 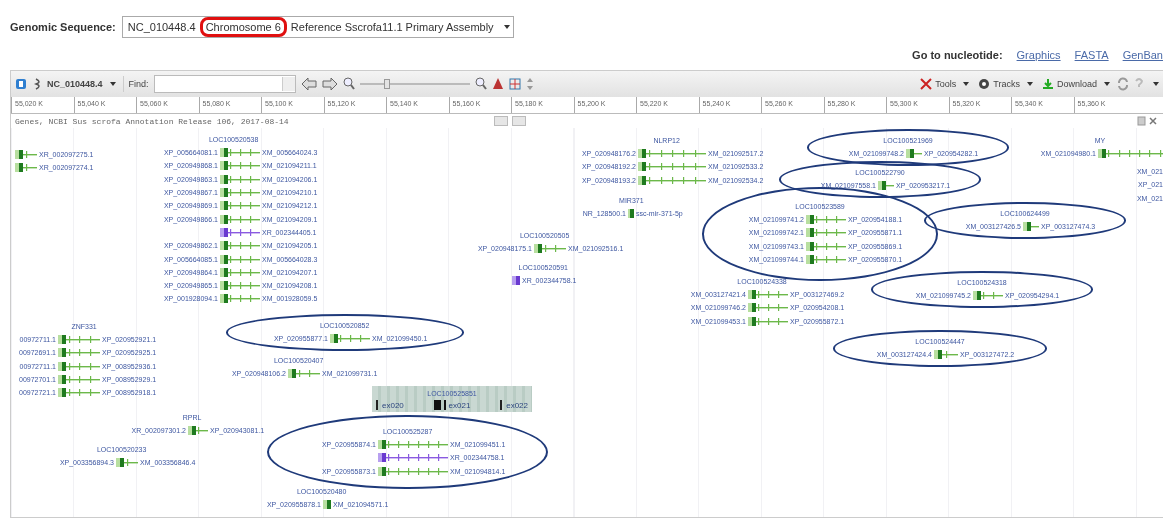 I want to click on nucleotide-link: GenBan, so click(x=1142, y=55).